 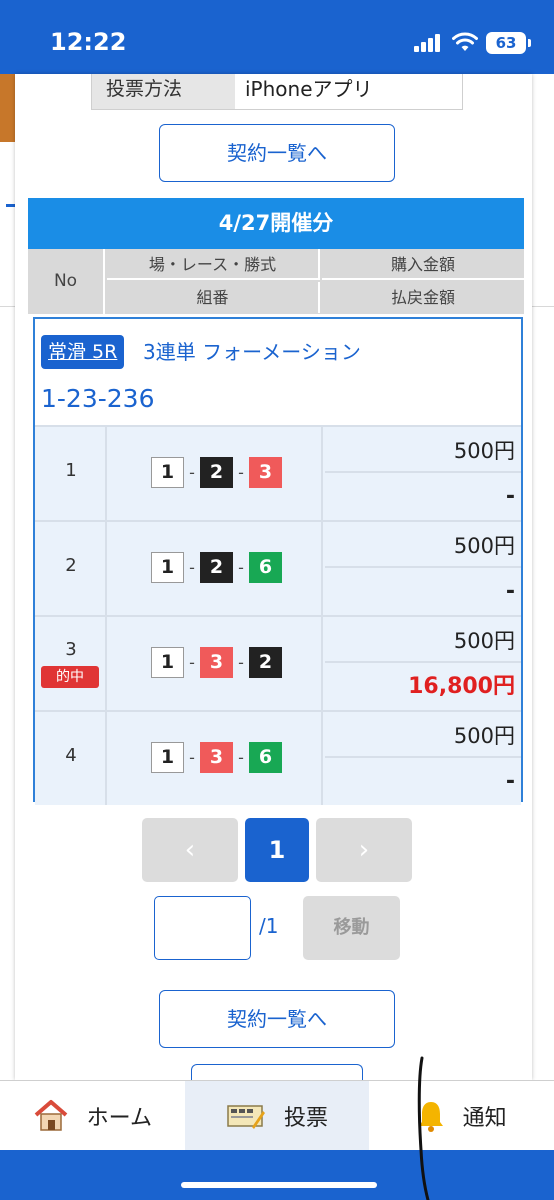 I want to click on nav-notifications: 通知, so click(x=461, y=1116).